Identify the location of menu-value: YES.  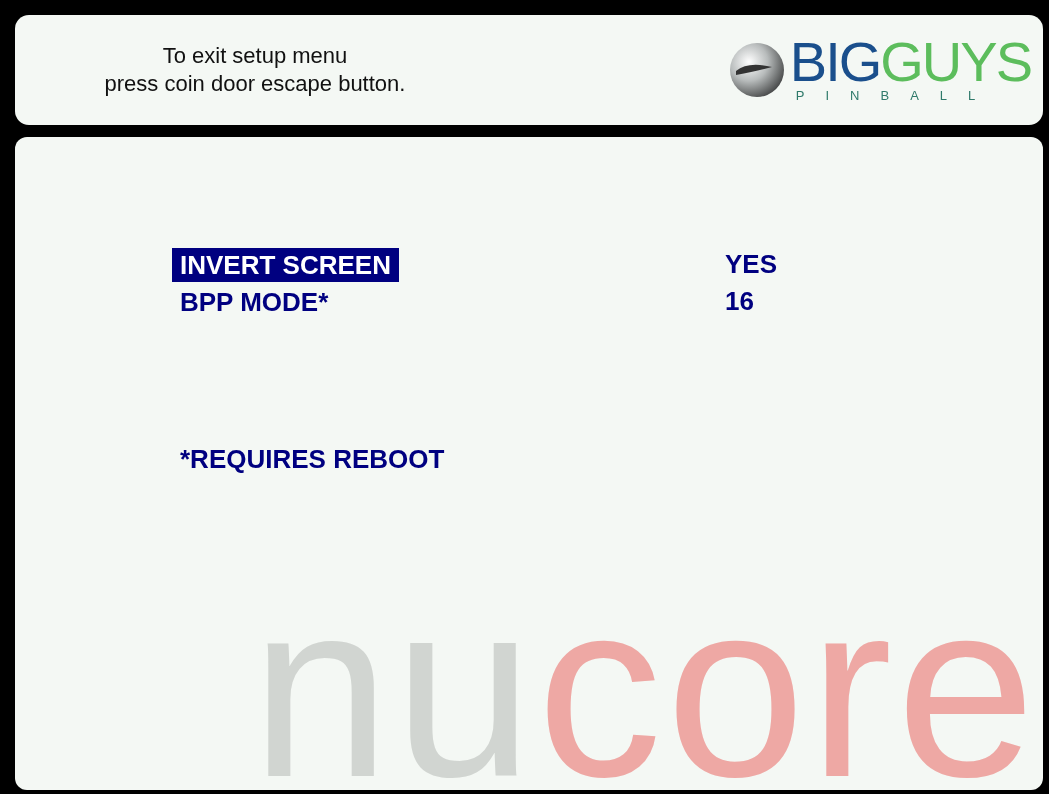
(751, 264).